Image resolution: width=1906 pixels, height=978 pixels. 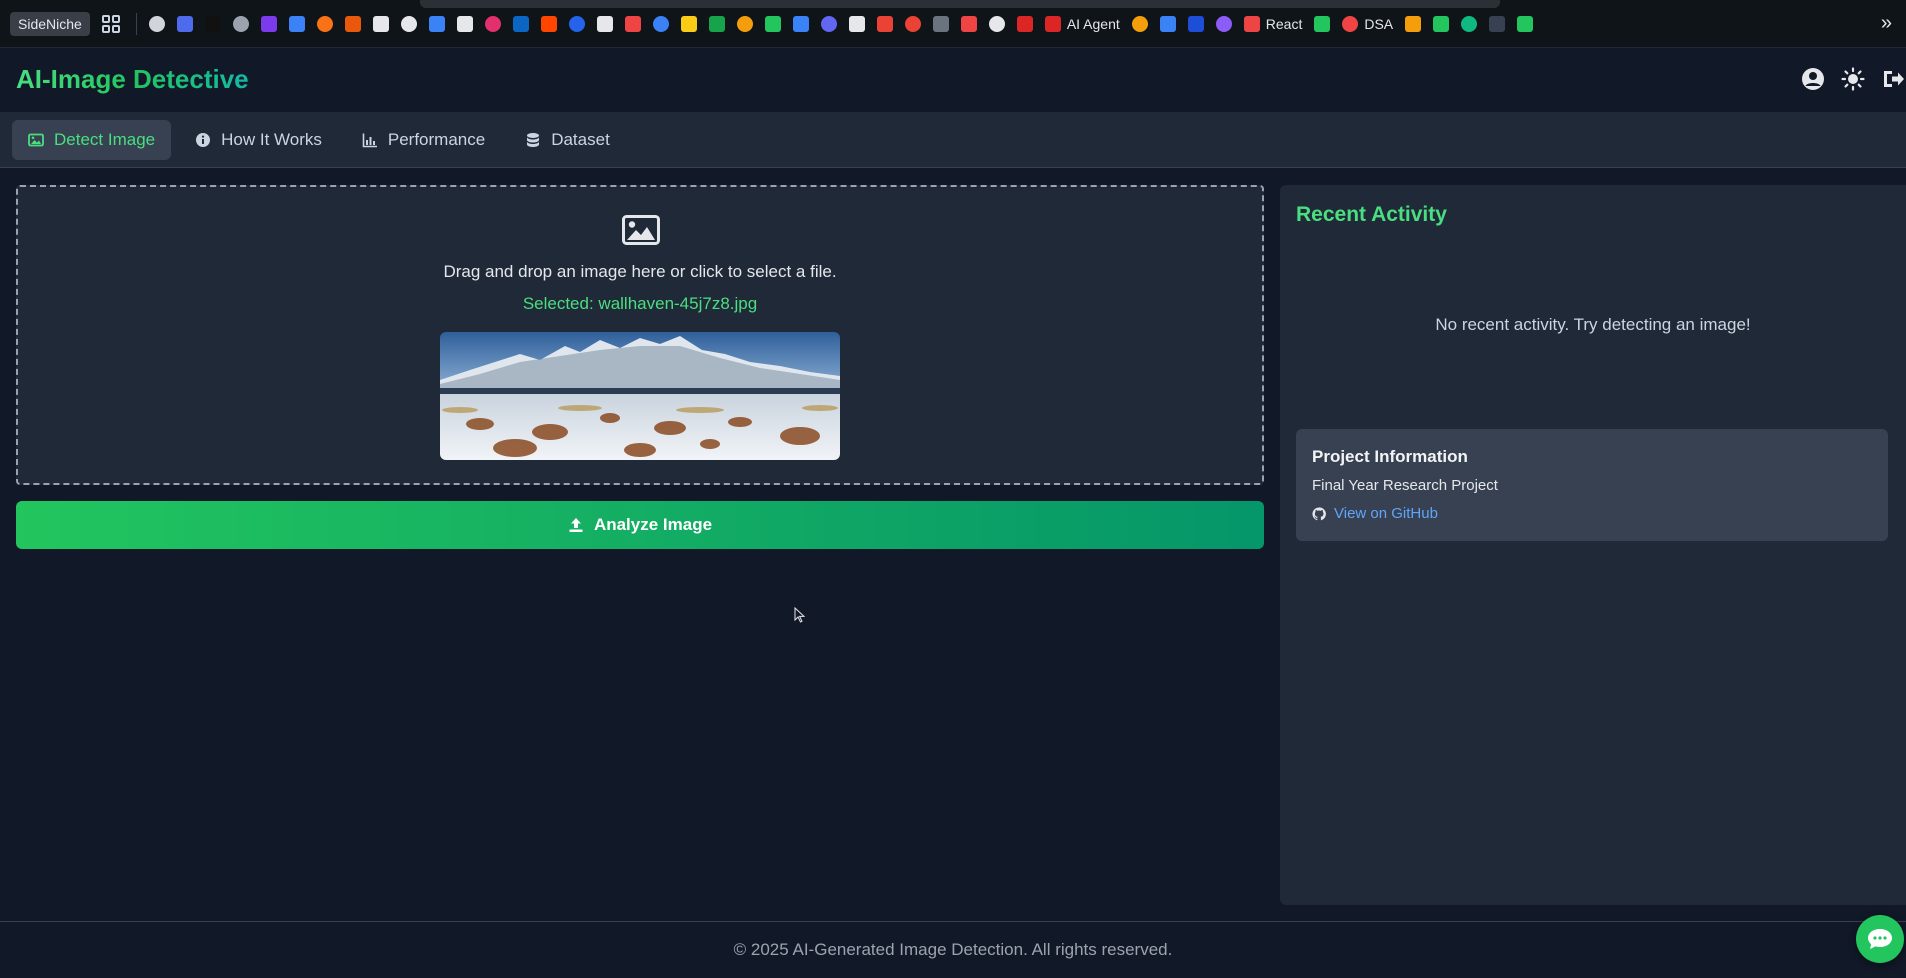 What do you see at coordinates (641, 232) in the screenshot?
I see `image-placeholder-icon` at bounding box center [641, 232].